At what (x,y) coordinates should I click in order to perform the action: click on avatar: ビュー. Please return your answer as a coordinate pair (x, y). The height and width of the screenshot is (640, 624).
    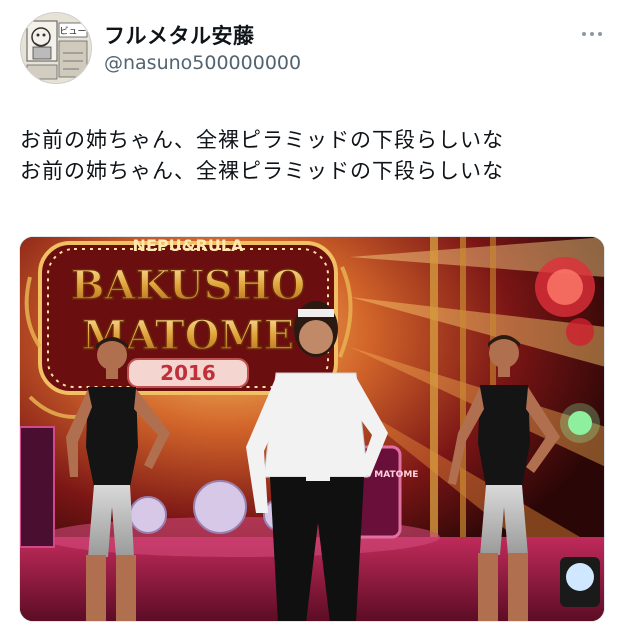
    Looking at the image, I should click on (56, 48).